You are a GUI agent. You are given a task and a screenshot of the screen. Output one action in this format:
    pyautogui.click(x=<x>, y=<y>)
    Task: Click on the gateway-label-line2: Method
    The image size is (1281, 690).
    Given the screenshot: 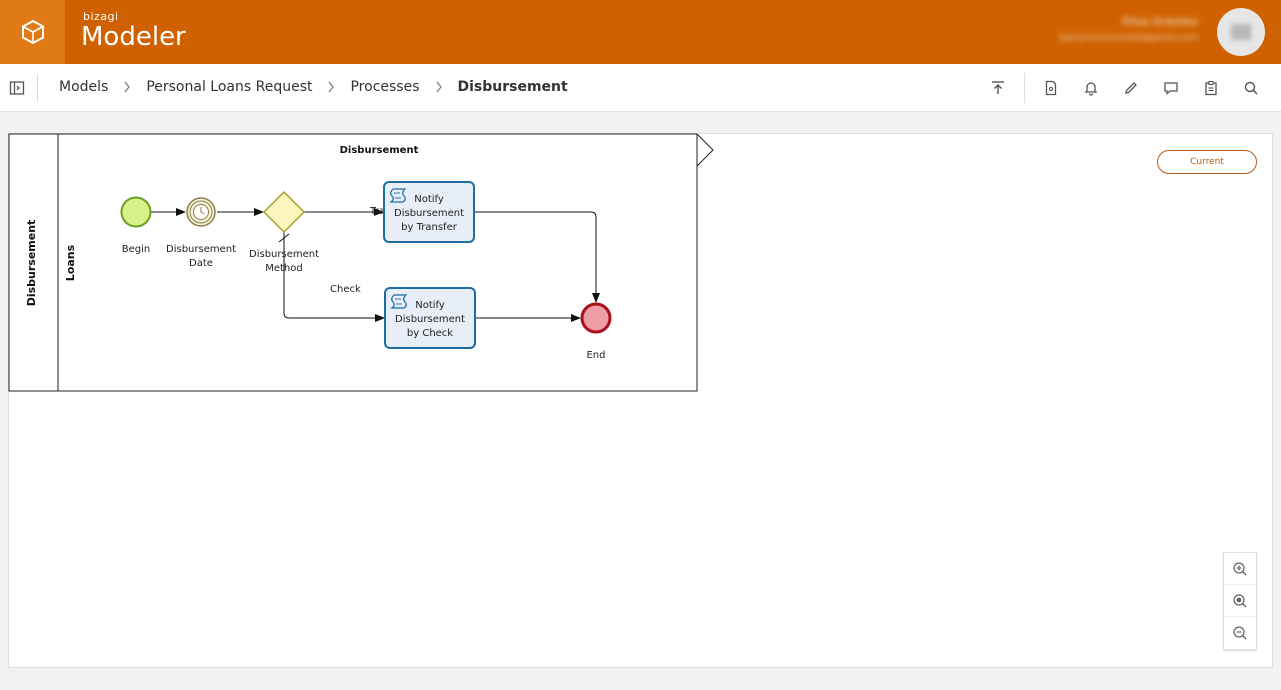 What is the action you would take?
    pyautogui.click(x=284, y=268)
    